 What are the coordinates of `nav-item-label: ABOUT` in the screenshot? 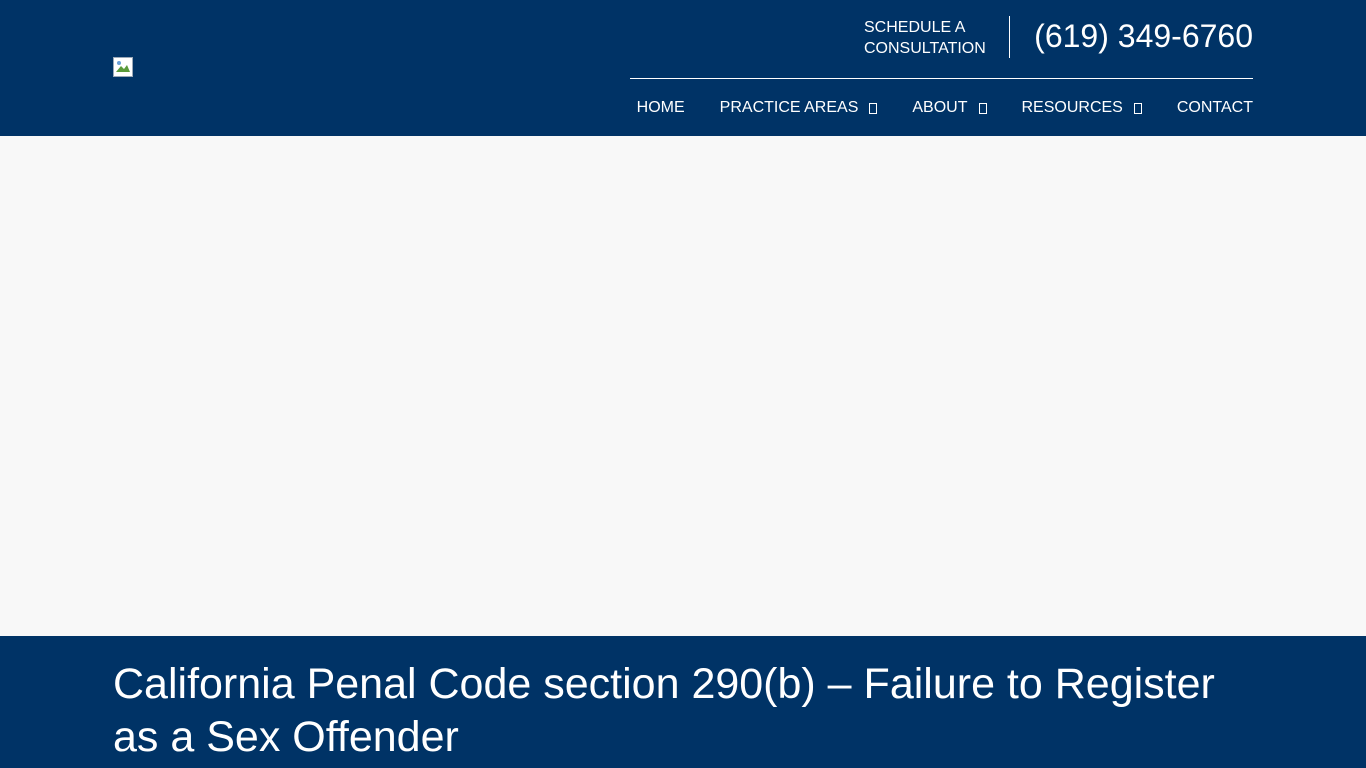 It's located at (940, 107).